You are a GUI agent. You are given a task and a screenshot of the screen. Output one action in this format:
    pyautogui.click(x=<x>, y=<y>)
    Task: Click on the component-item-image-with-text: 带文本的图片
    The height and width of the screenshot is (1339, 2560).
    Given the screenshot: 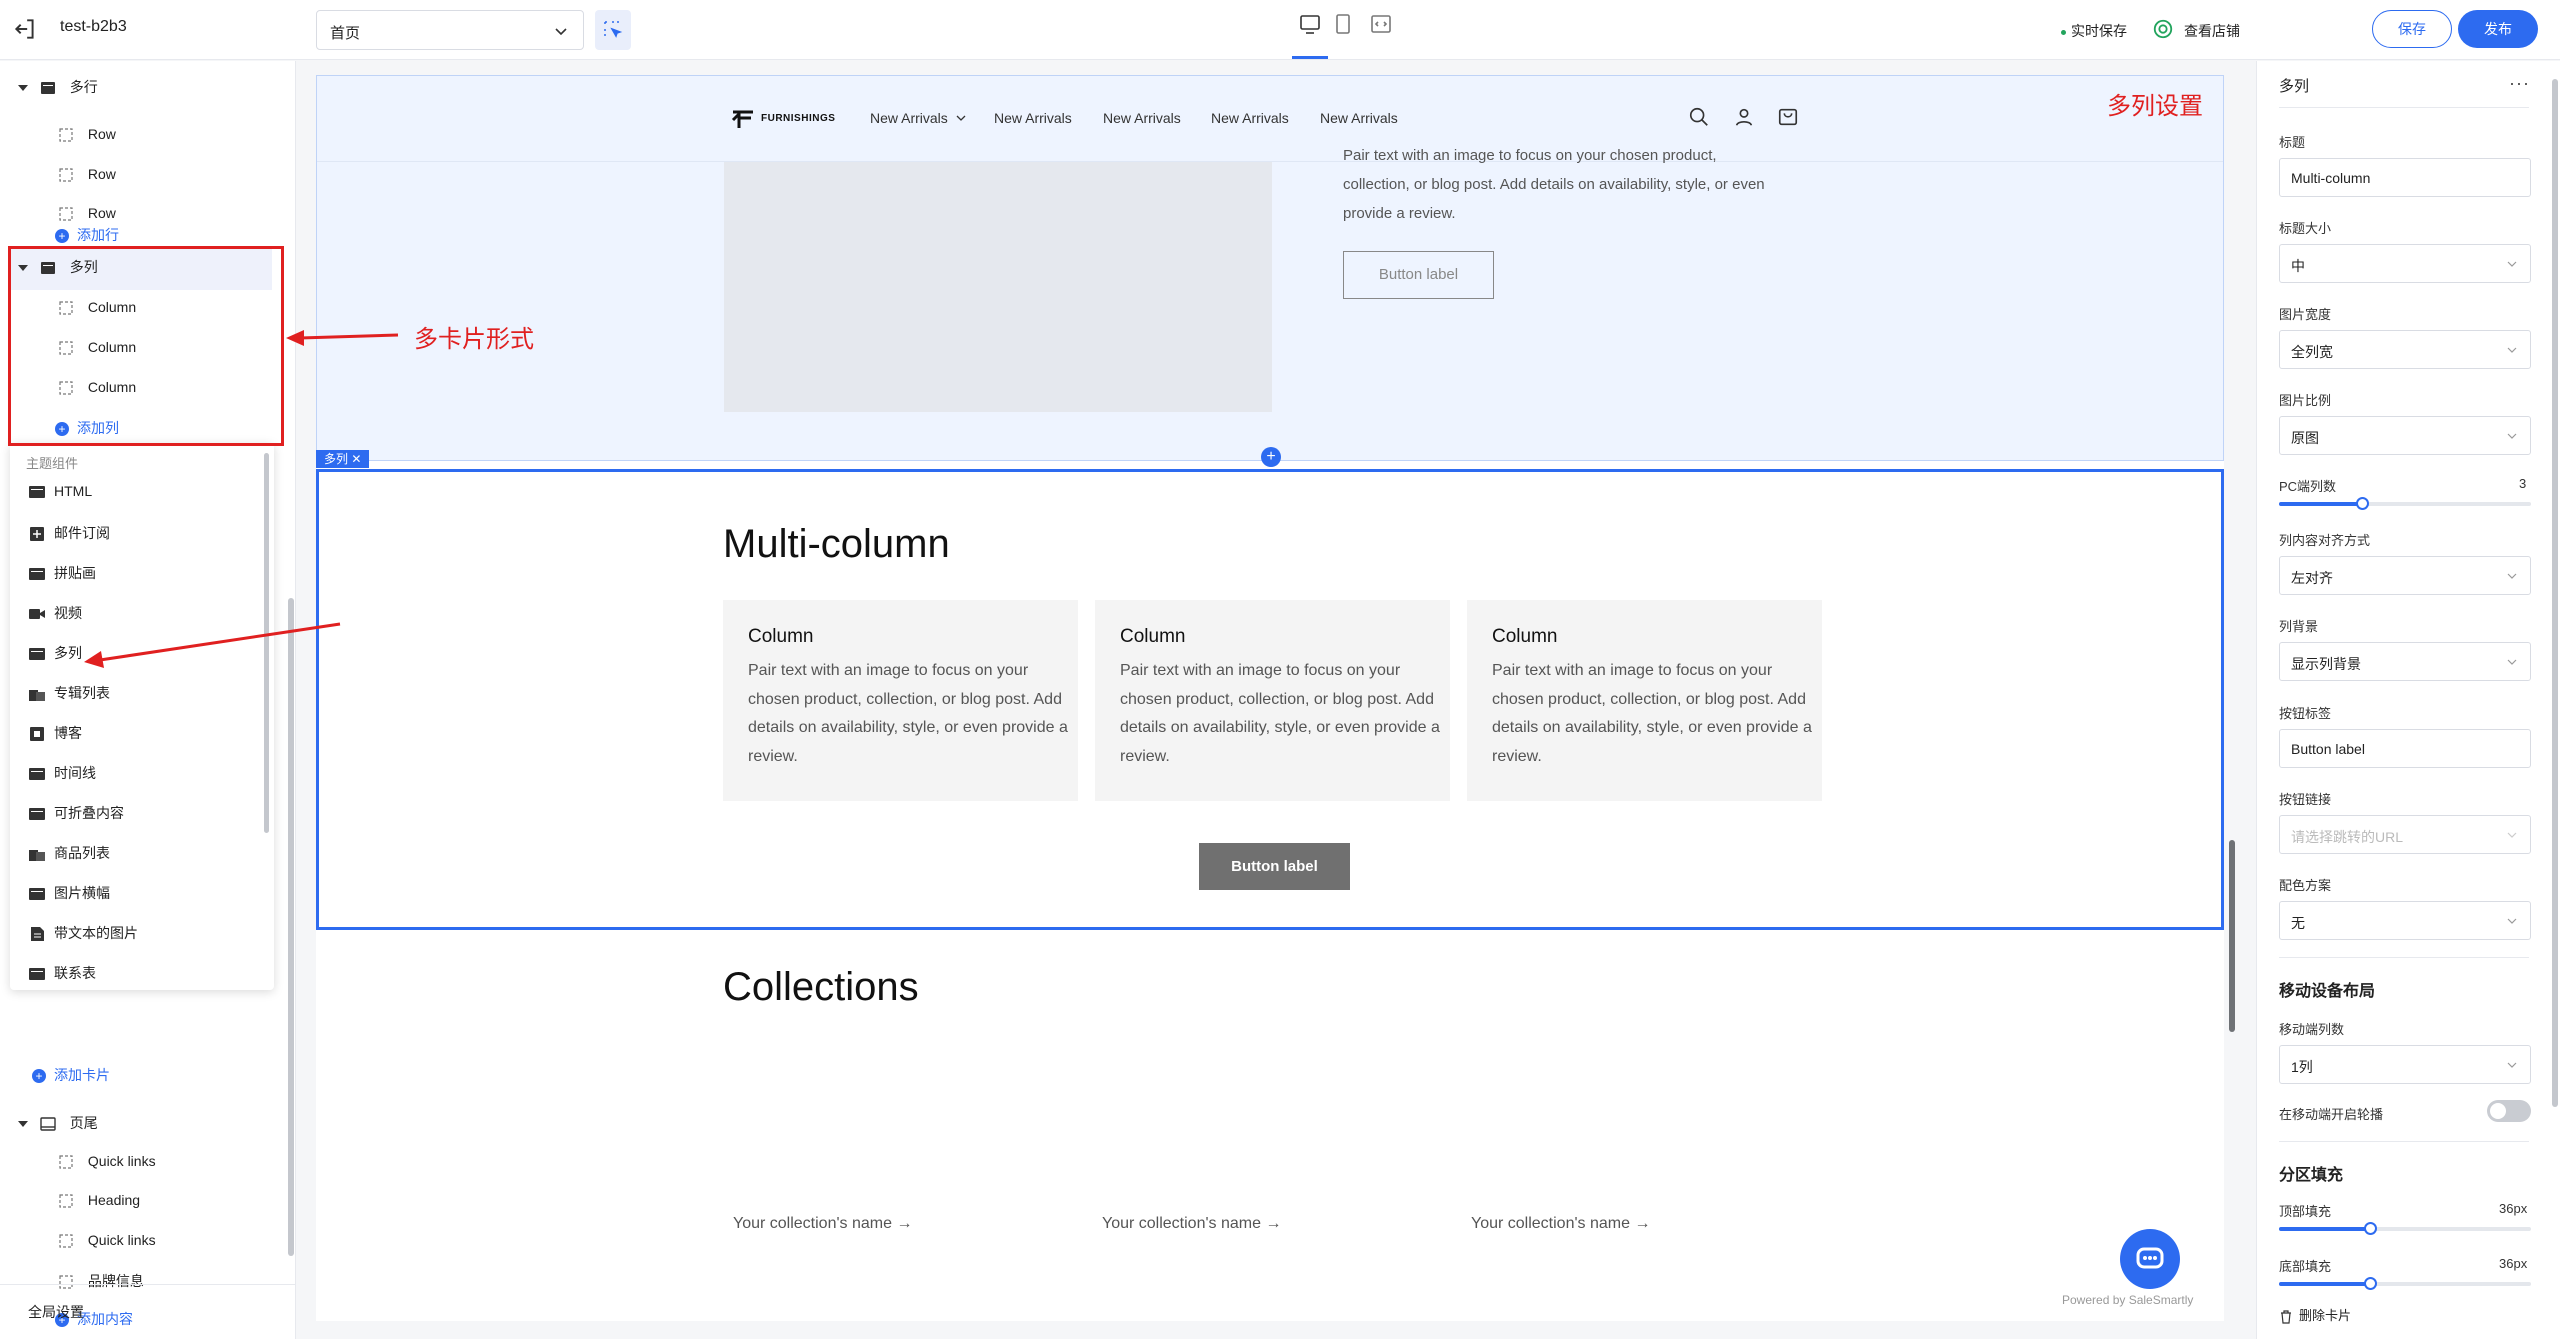 What is the action you would take?
    pyautogui.click(x=83, y=933)
    